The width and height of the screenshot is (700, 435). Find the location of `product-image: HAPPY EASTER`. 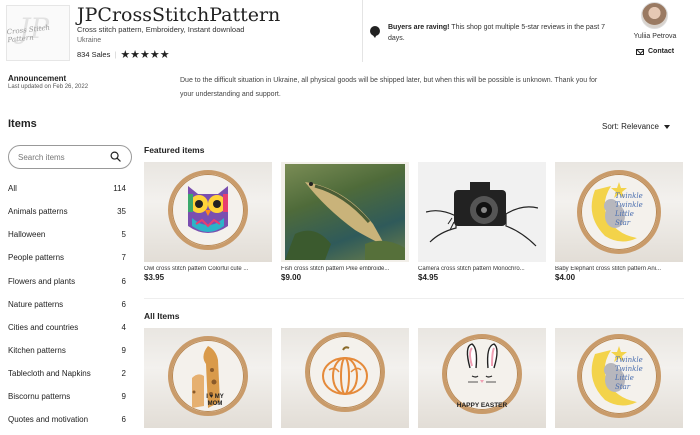

product-image: HAPPY EASTER is located at coordinates (482, 378).